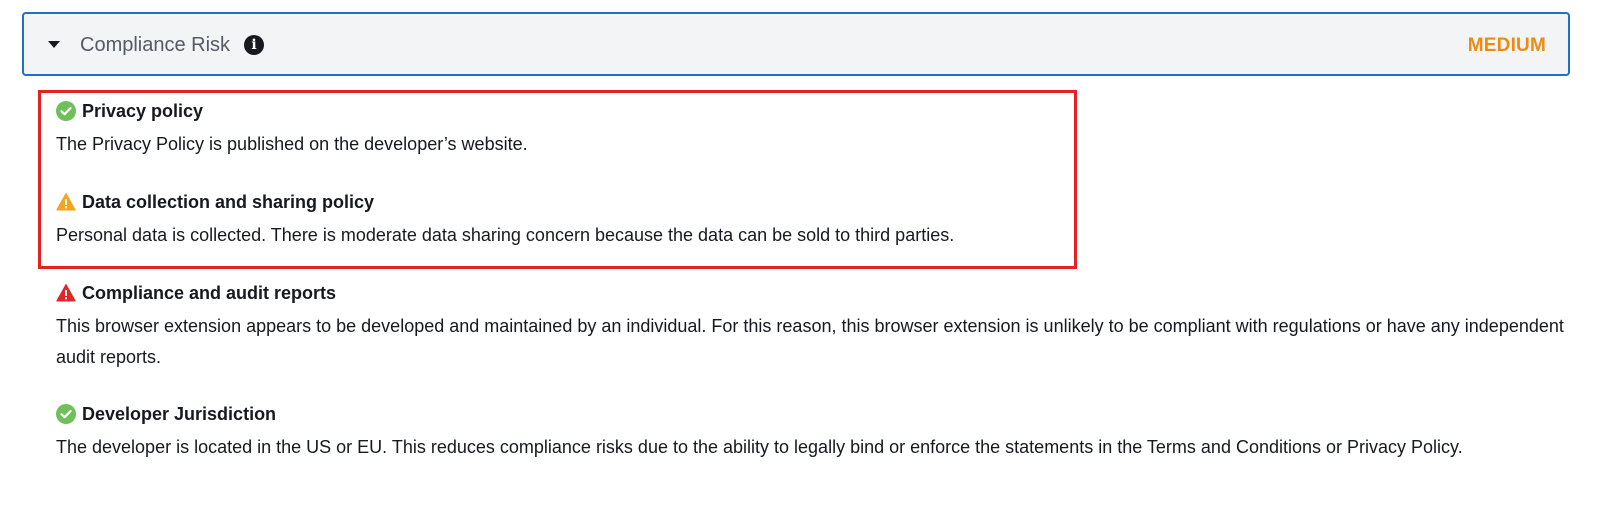 This screenshot has height=525, width=1600. I want to click on error-triangle-icon, so click(66, 293).